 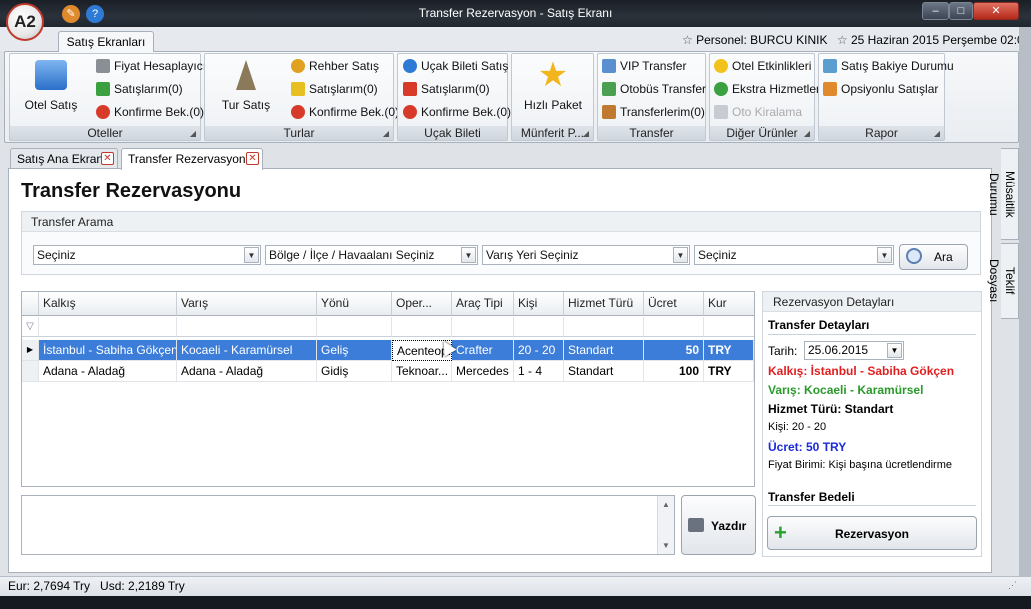 What do you see at coordinates (586, 255) in the screenshot?
I see `destination-combo: Varış Yeri Seçiniz ▼` at bounding box center [586, 255].